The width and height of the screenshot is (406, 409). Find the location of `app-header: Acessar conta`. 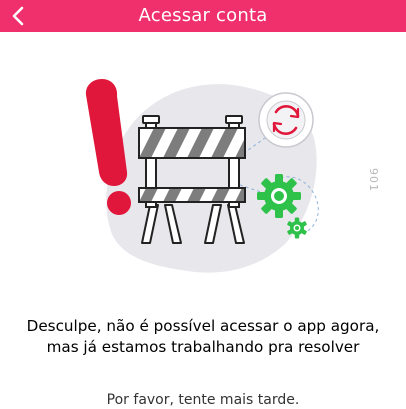

app-header: Acessar conta is located at coordinates (203, 16).